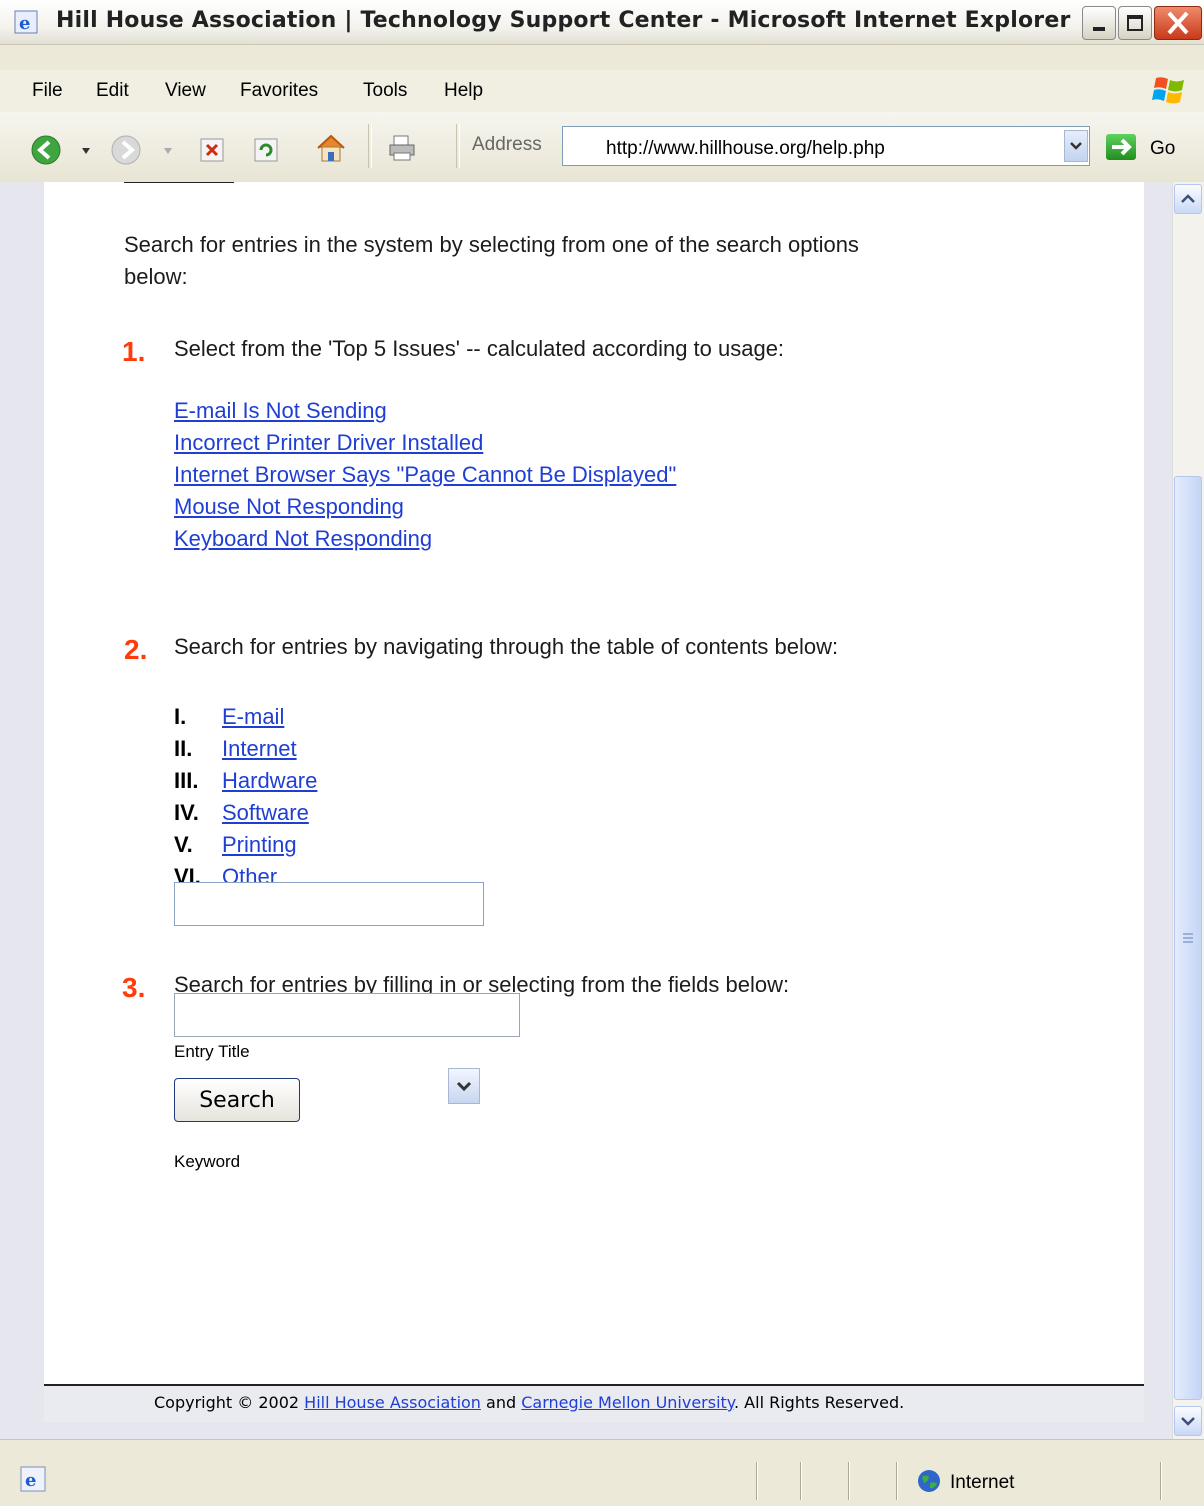 The height and width of the screenshot is (1506, 1204). What do you see at coordinates (136, 649) in the screenshot?
I see `section-2-number: 2.` at bounding box center [136, 649].